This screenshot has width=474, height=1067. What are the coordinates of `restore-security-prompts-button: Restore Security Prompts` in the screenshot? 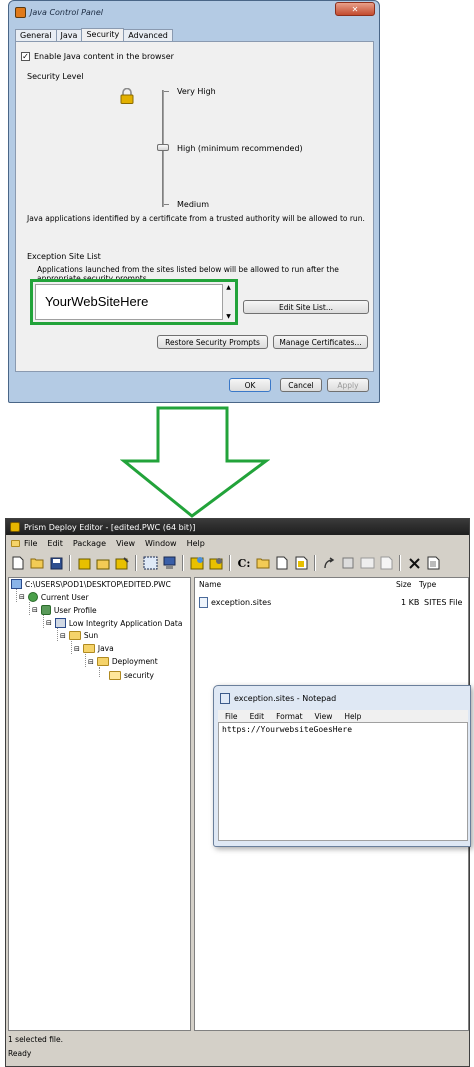 It's located at (212, 342).